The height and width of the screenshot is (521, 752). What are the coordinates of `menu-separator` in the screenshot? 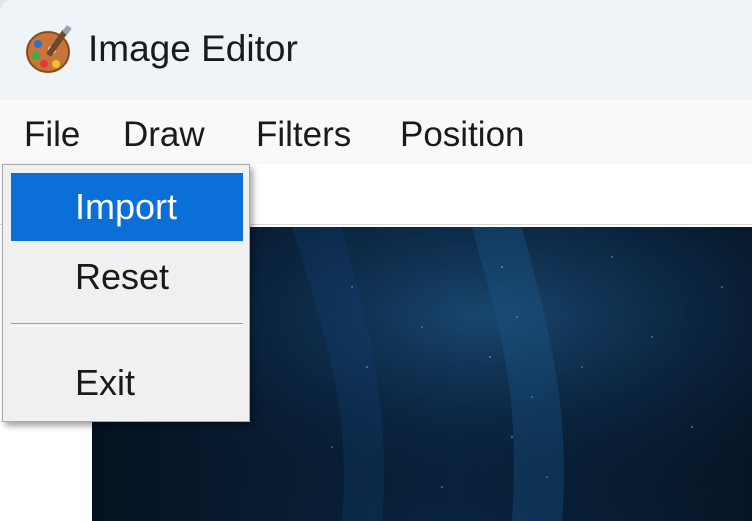 It's located at (127, 325).